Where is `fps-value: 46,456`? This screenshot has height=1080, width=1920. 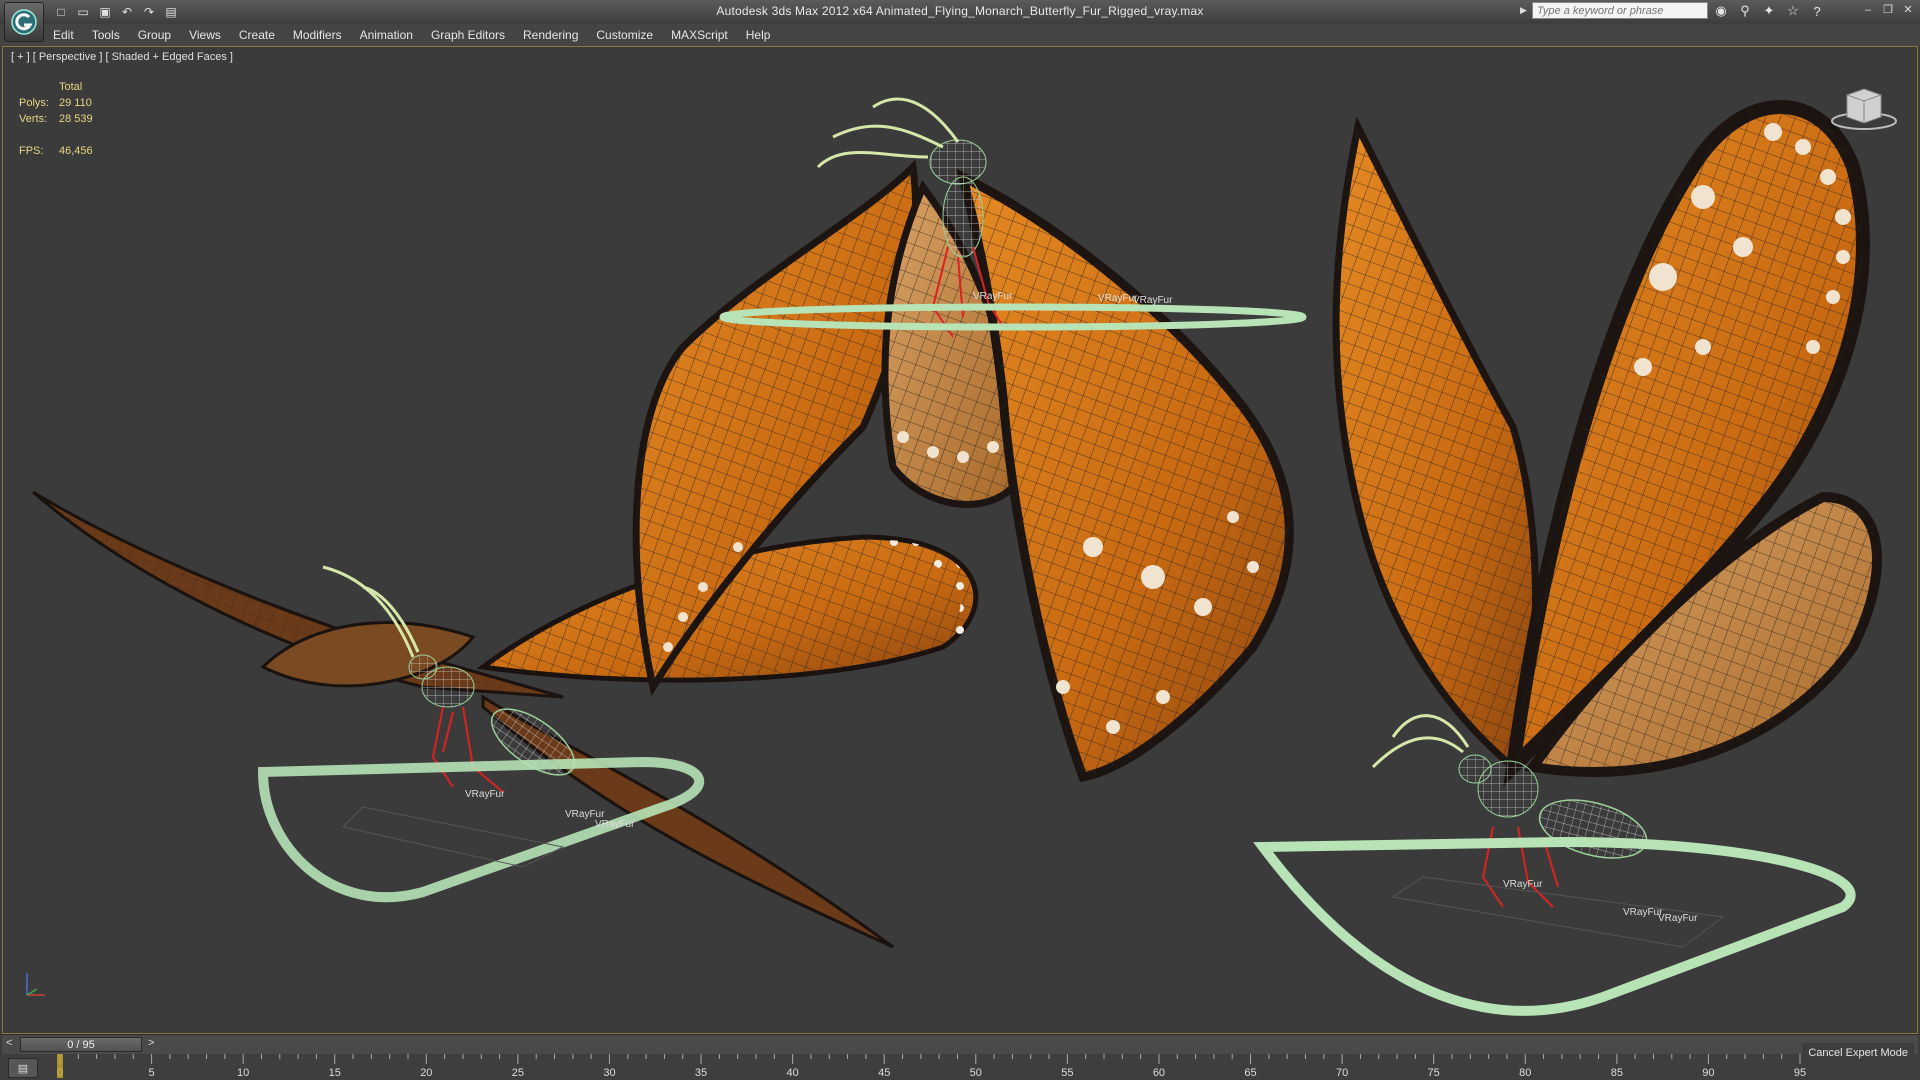 fps-value: 46,456 is located at coordinates (76, 151).